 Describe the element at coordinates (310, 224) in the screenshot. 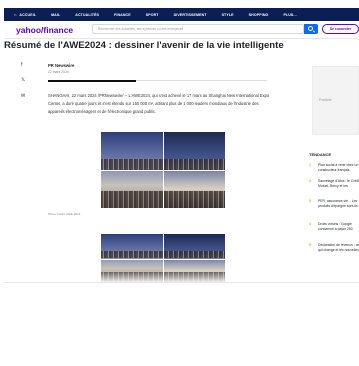

I see `trending-number: 4` at that location.